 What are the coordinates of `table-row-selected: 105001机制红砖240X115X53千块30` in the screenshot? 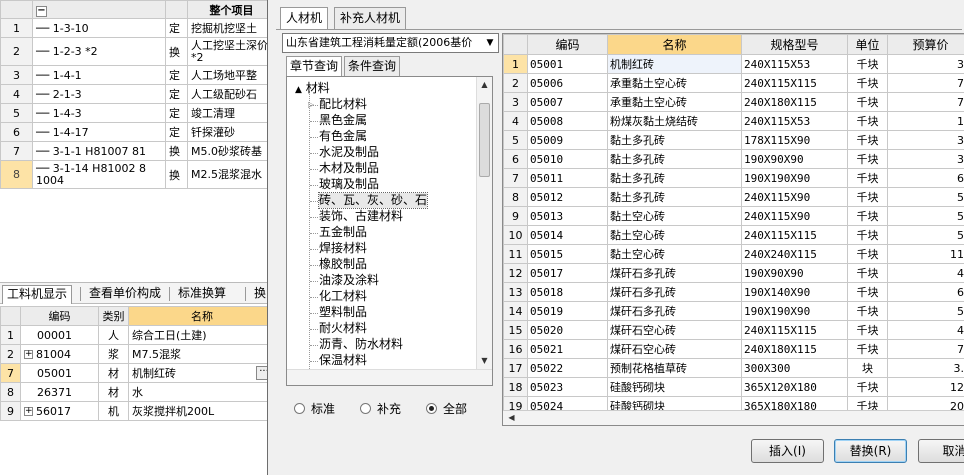 It's located at (733, 64).